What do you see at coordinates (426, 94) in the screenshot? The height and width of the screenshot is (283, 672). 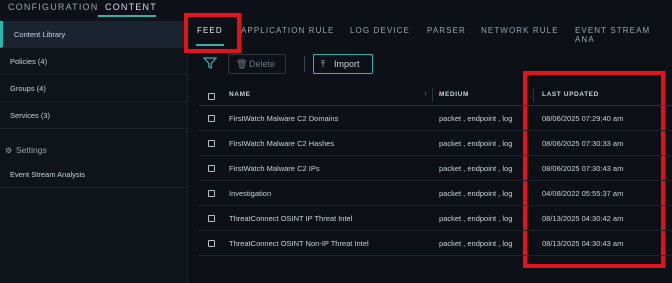 I see `sort-arrow-icon: ↑` at bounding box center [426, 94].